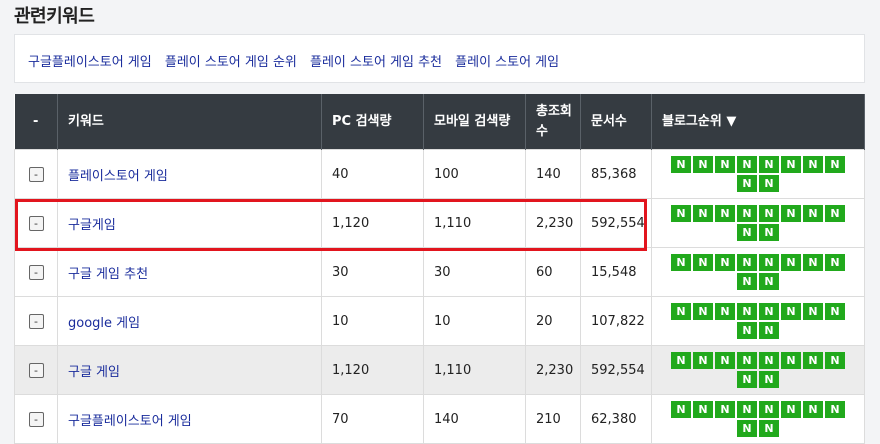 This screenshot has width=880, height=444. Describe the element at coordinates (474, 321) in the screenshot. I see `mobile-volume-cell: 10` at that location.